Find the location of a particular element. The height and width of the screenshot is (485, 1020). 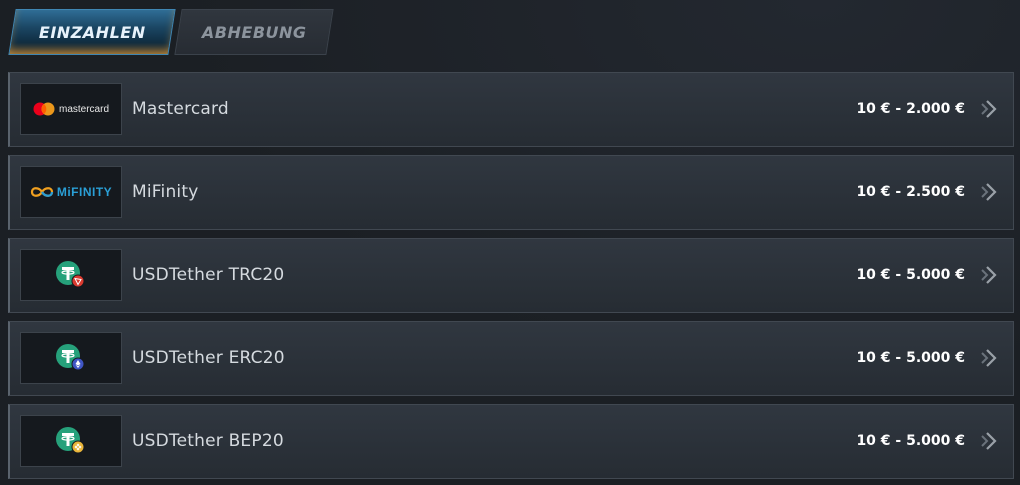

mastercard-icon is located at coordinates (44, 109).